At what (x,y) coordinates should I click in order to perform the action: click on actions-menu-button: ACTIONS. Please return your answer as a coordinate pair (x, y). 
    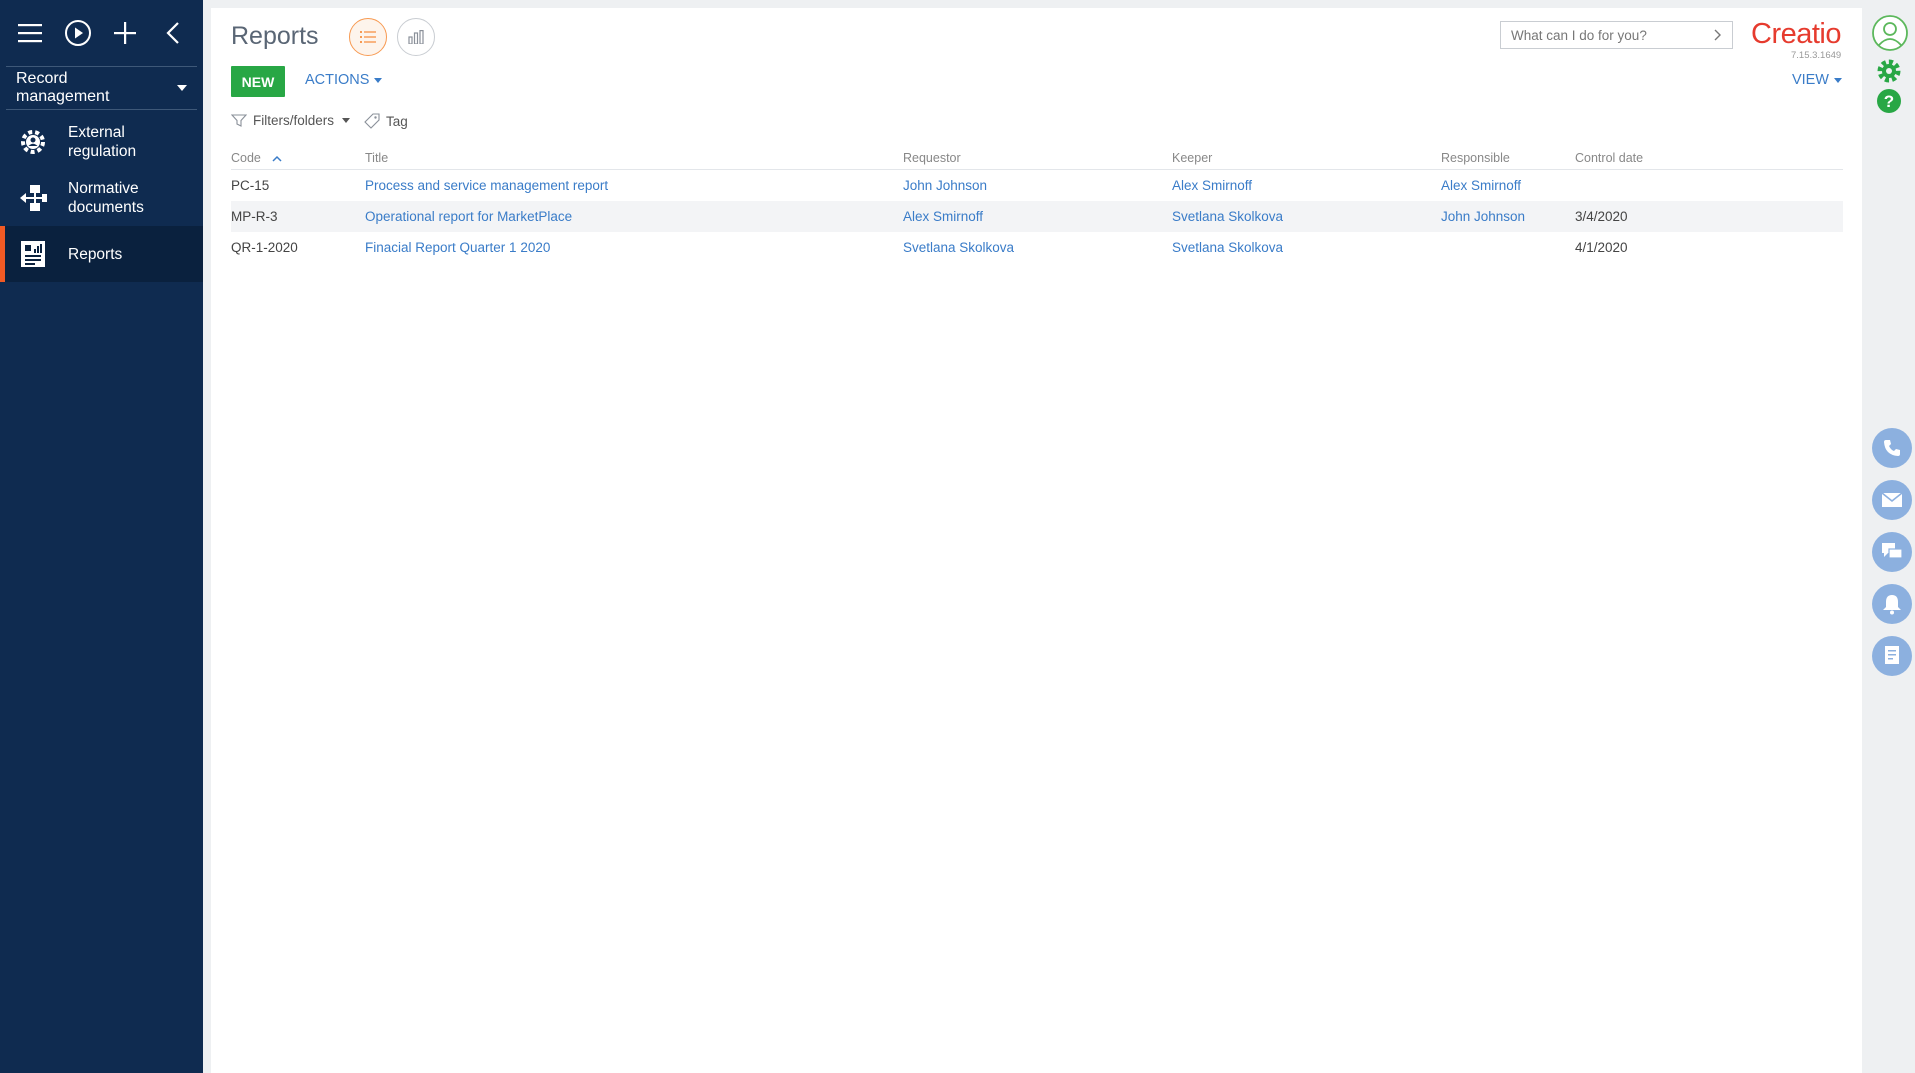
    Looking at the image, I should click on (344, 80).